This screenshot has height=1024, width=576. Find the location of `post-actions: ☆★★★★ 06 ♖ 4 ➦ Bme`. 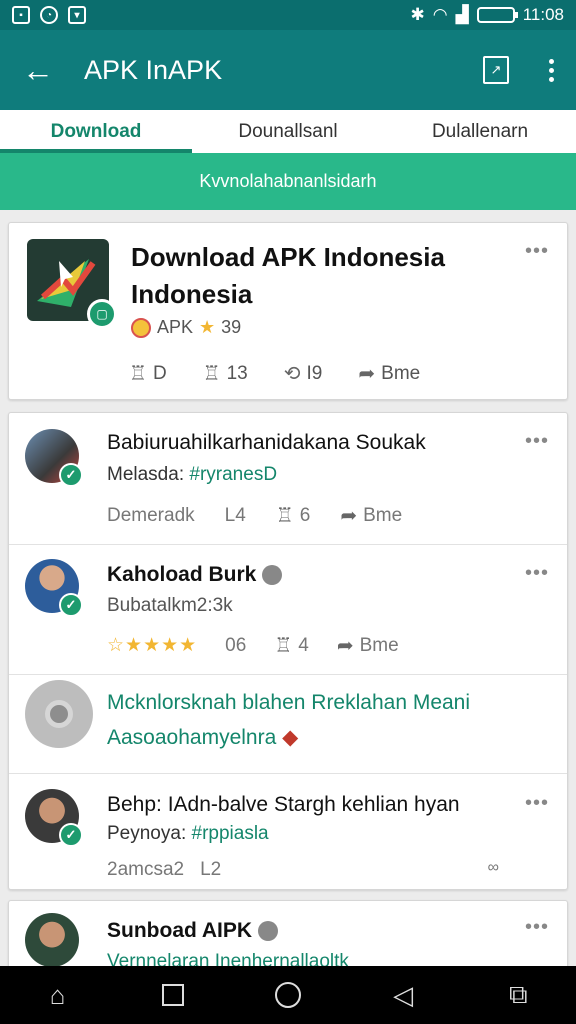

post-actions: ☆★★★★ 06 ♖ 4 ➦ Bme is located at coordinates (253, 645).